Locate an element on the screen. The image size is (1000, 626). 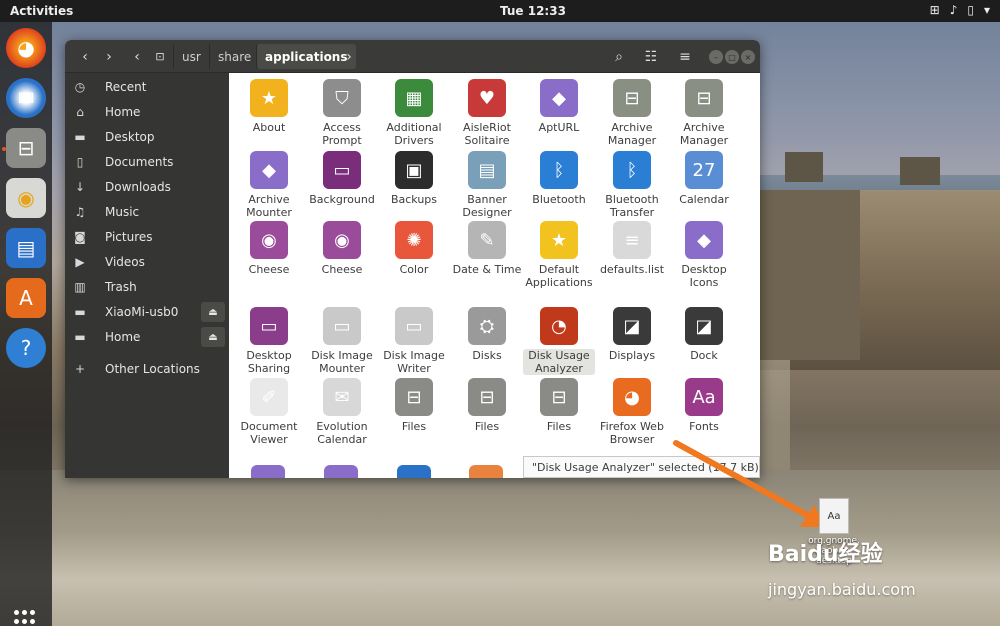
app-item: ★ Default Applications is located at coordinates (559, 255).